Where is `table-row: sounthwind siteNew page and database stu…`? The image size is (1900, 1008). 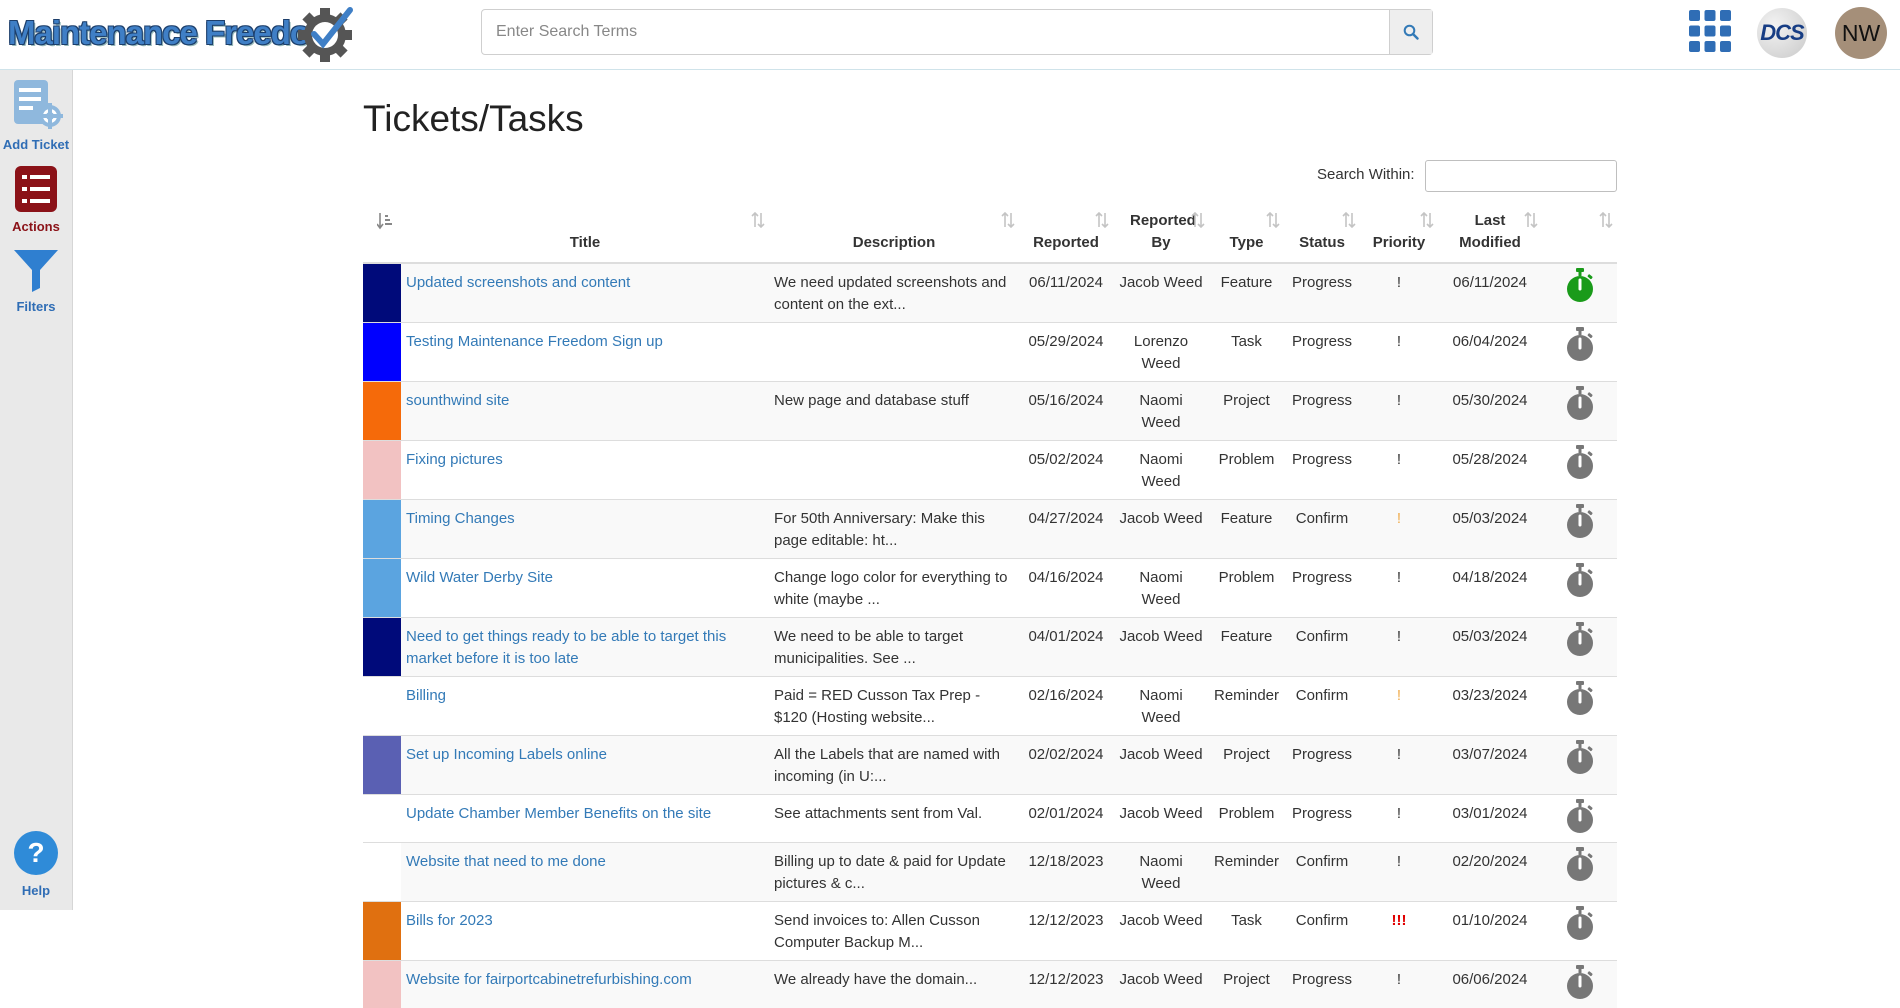 table-row: sounthwind siteNew page and database stu… is located at coordinates (990, 411).